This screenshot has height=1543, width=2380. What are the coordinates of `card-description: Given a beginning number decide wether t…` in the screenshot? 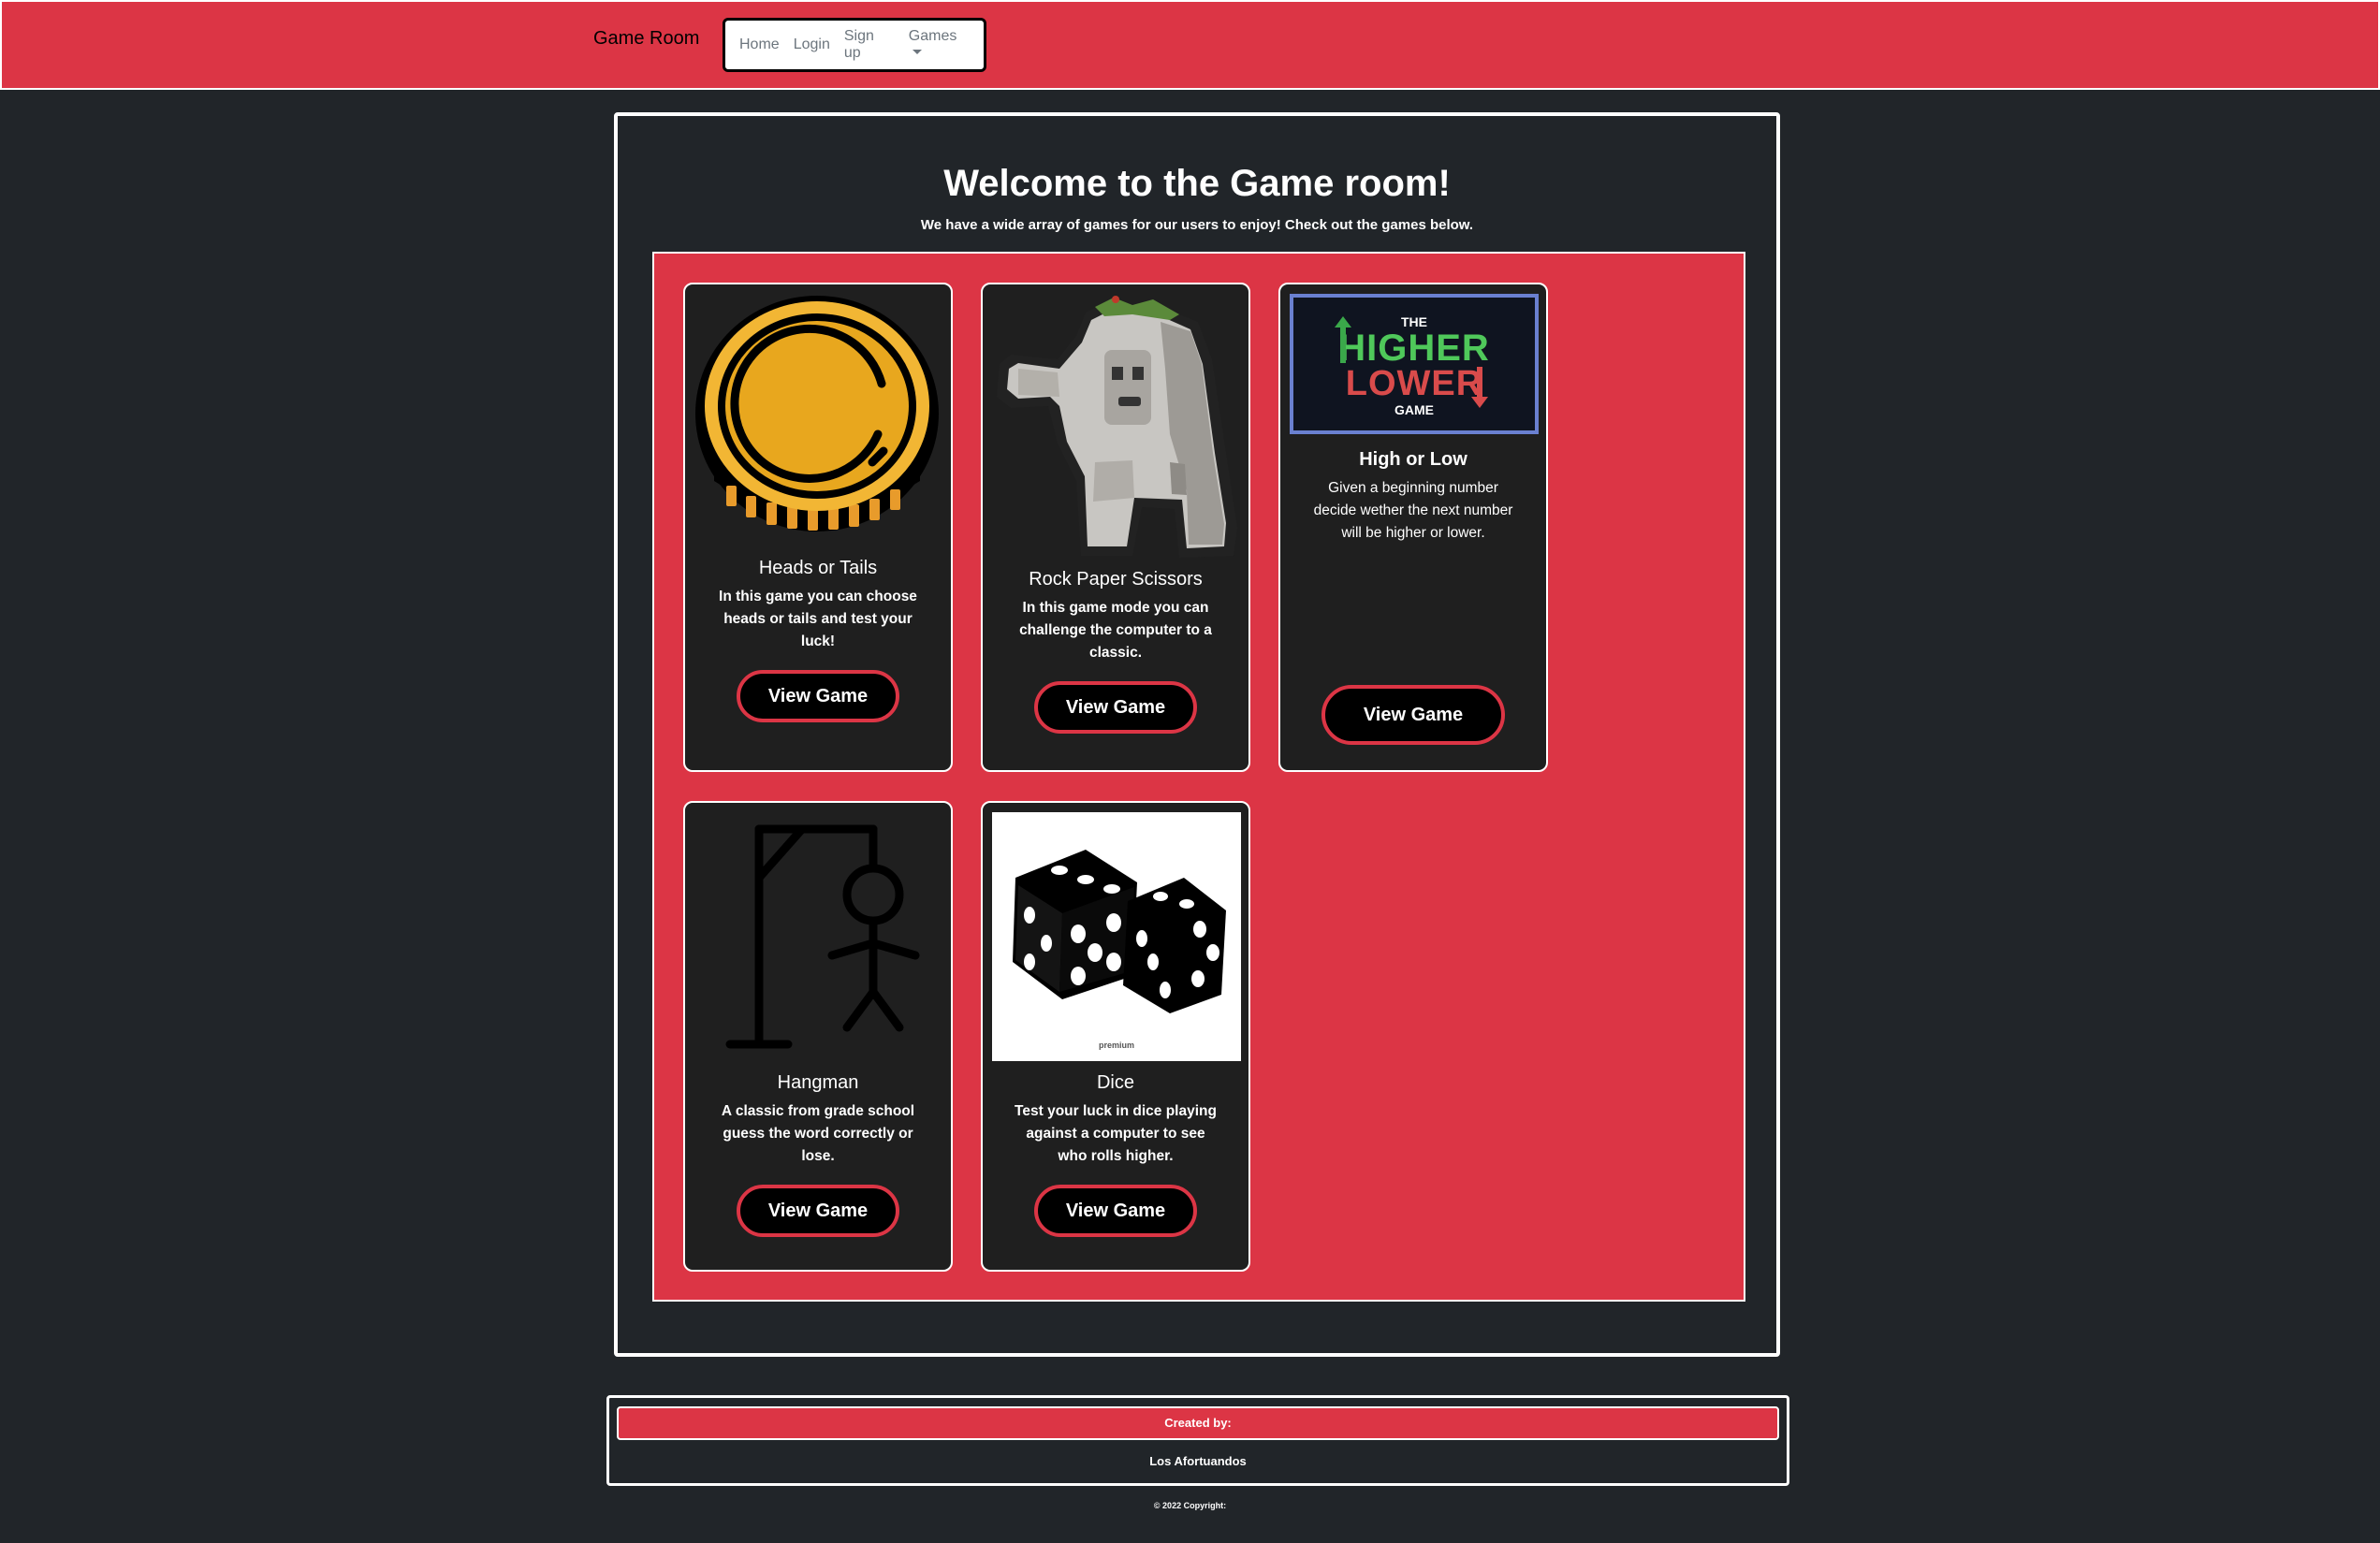 It's located at (1413, 510).